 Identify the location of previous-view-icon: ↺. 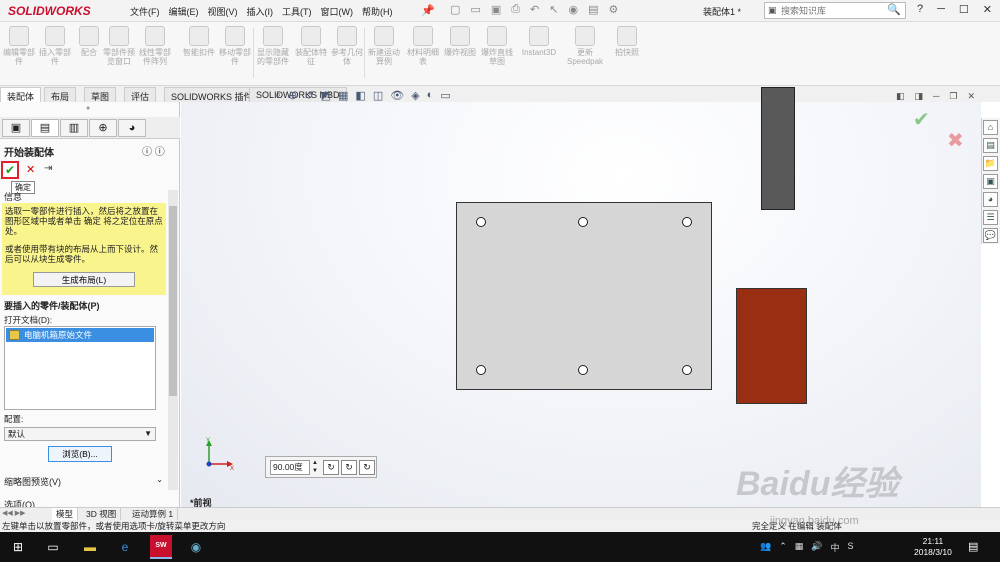
(308, 95).